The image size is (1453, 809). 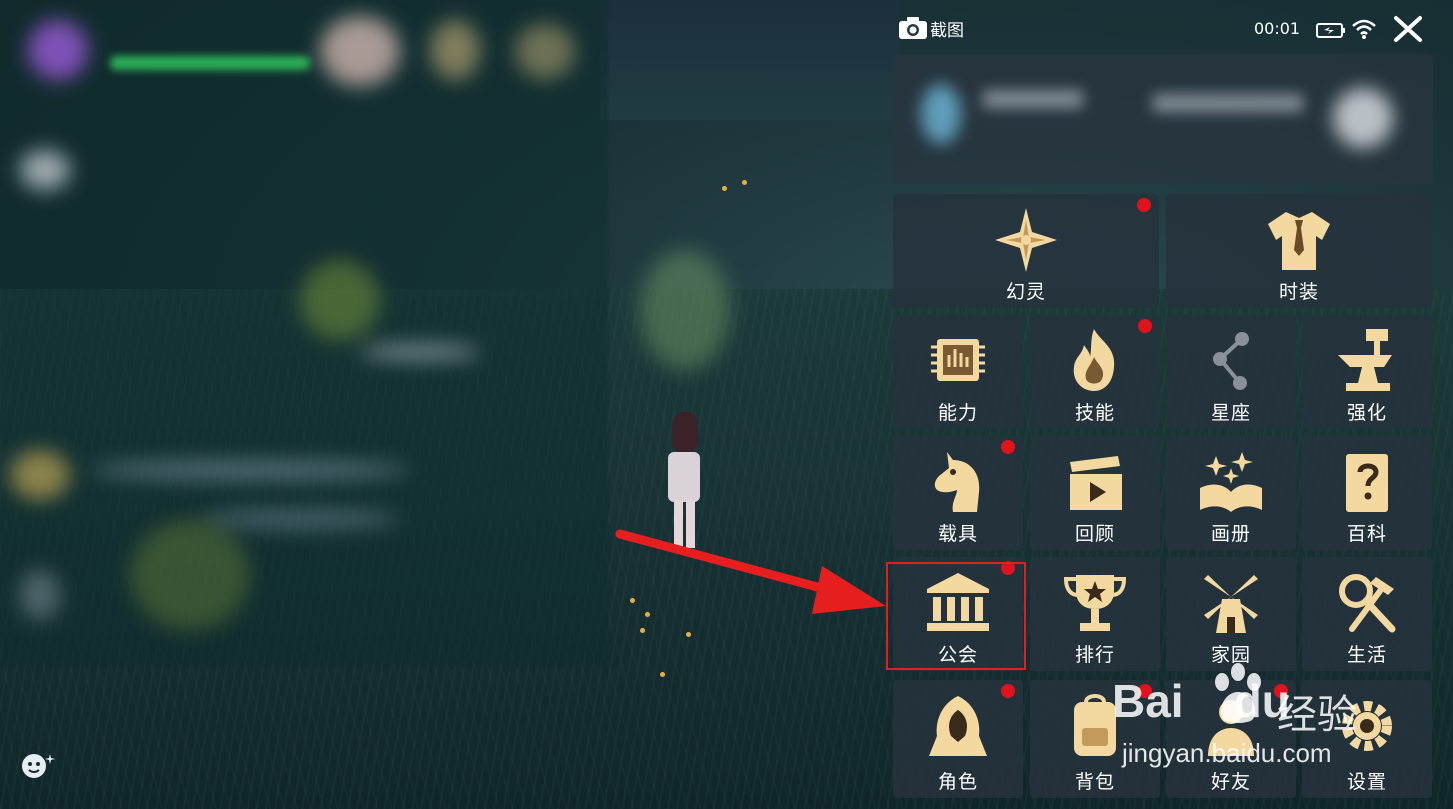 What do you see at coordinates (1317, 715) in the screenshot?
I see `watermark-cn: 经验` at bounding box center [1317, 715].